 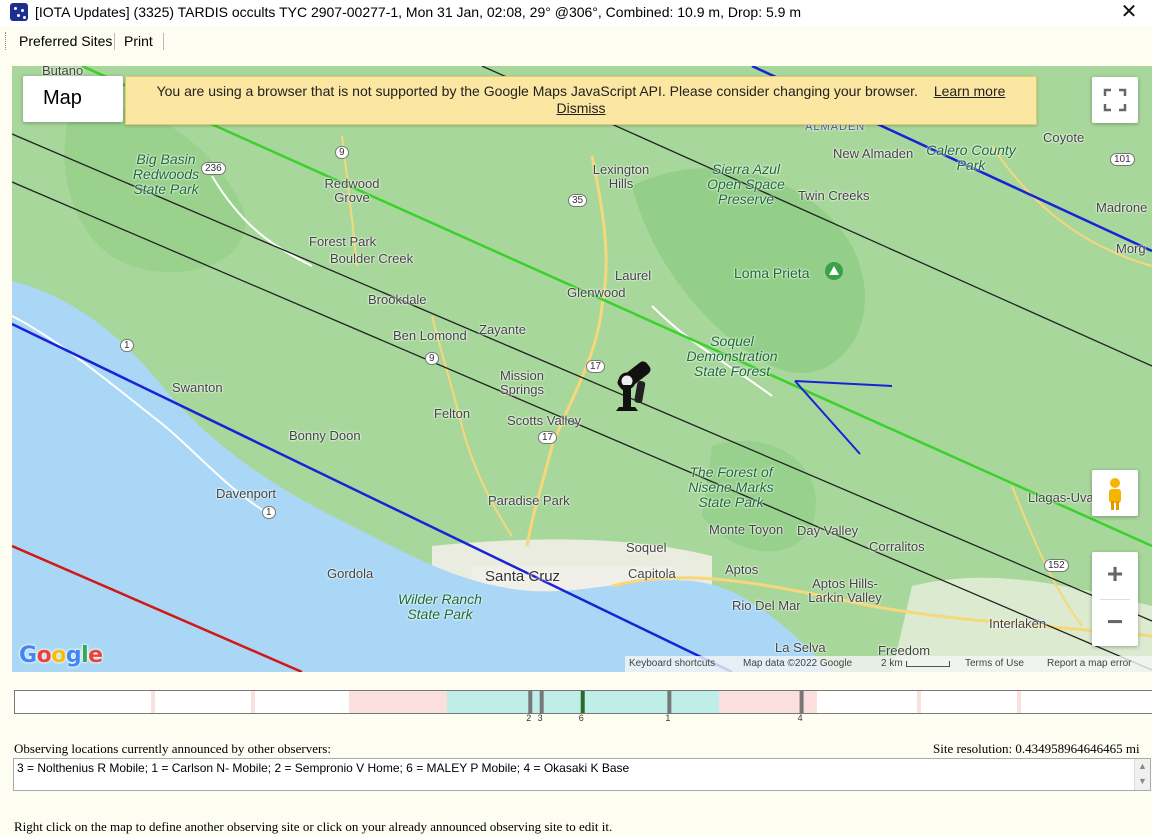 What do you see at coordinates (668, 718) in the screenshot?
I see `observer-marker-label: 1` at bounding box center [668, 718].